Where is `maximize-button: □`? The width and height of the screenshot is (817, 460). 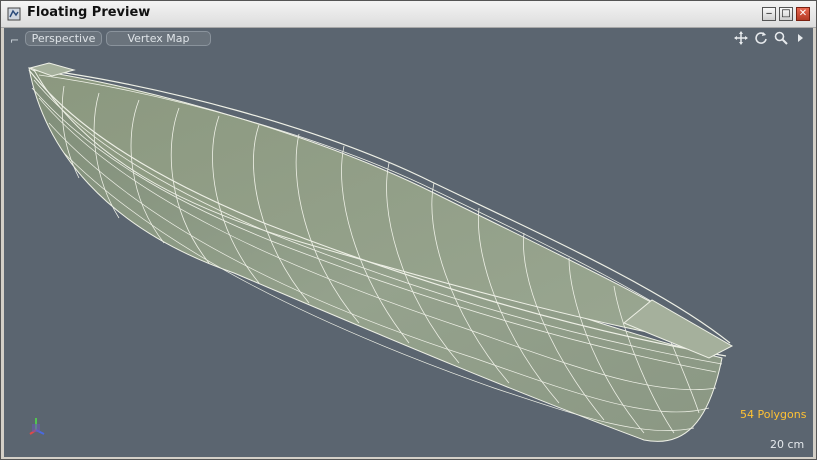
maximize-button: □ is located at coordinates (786, 14).